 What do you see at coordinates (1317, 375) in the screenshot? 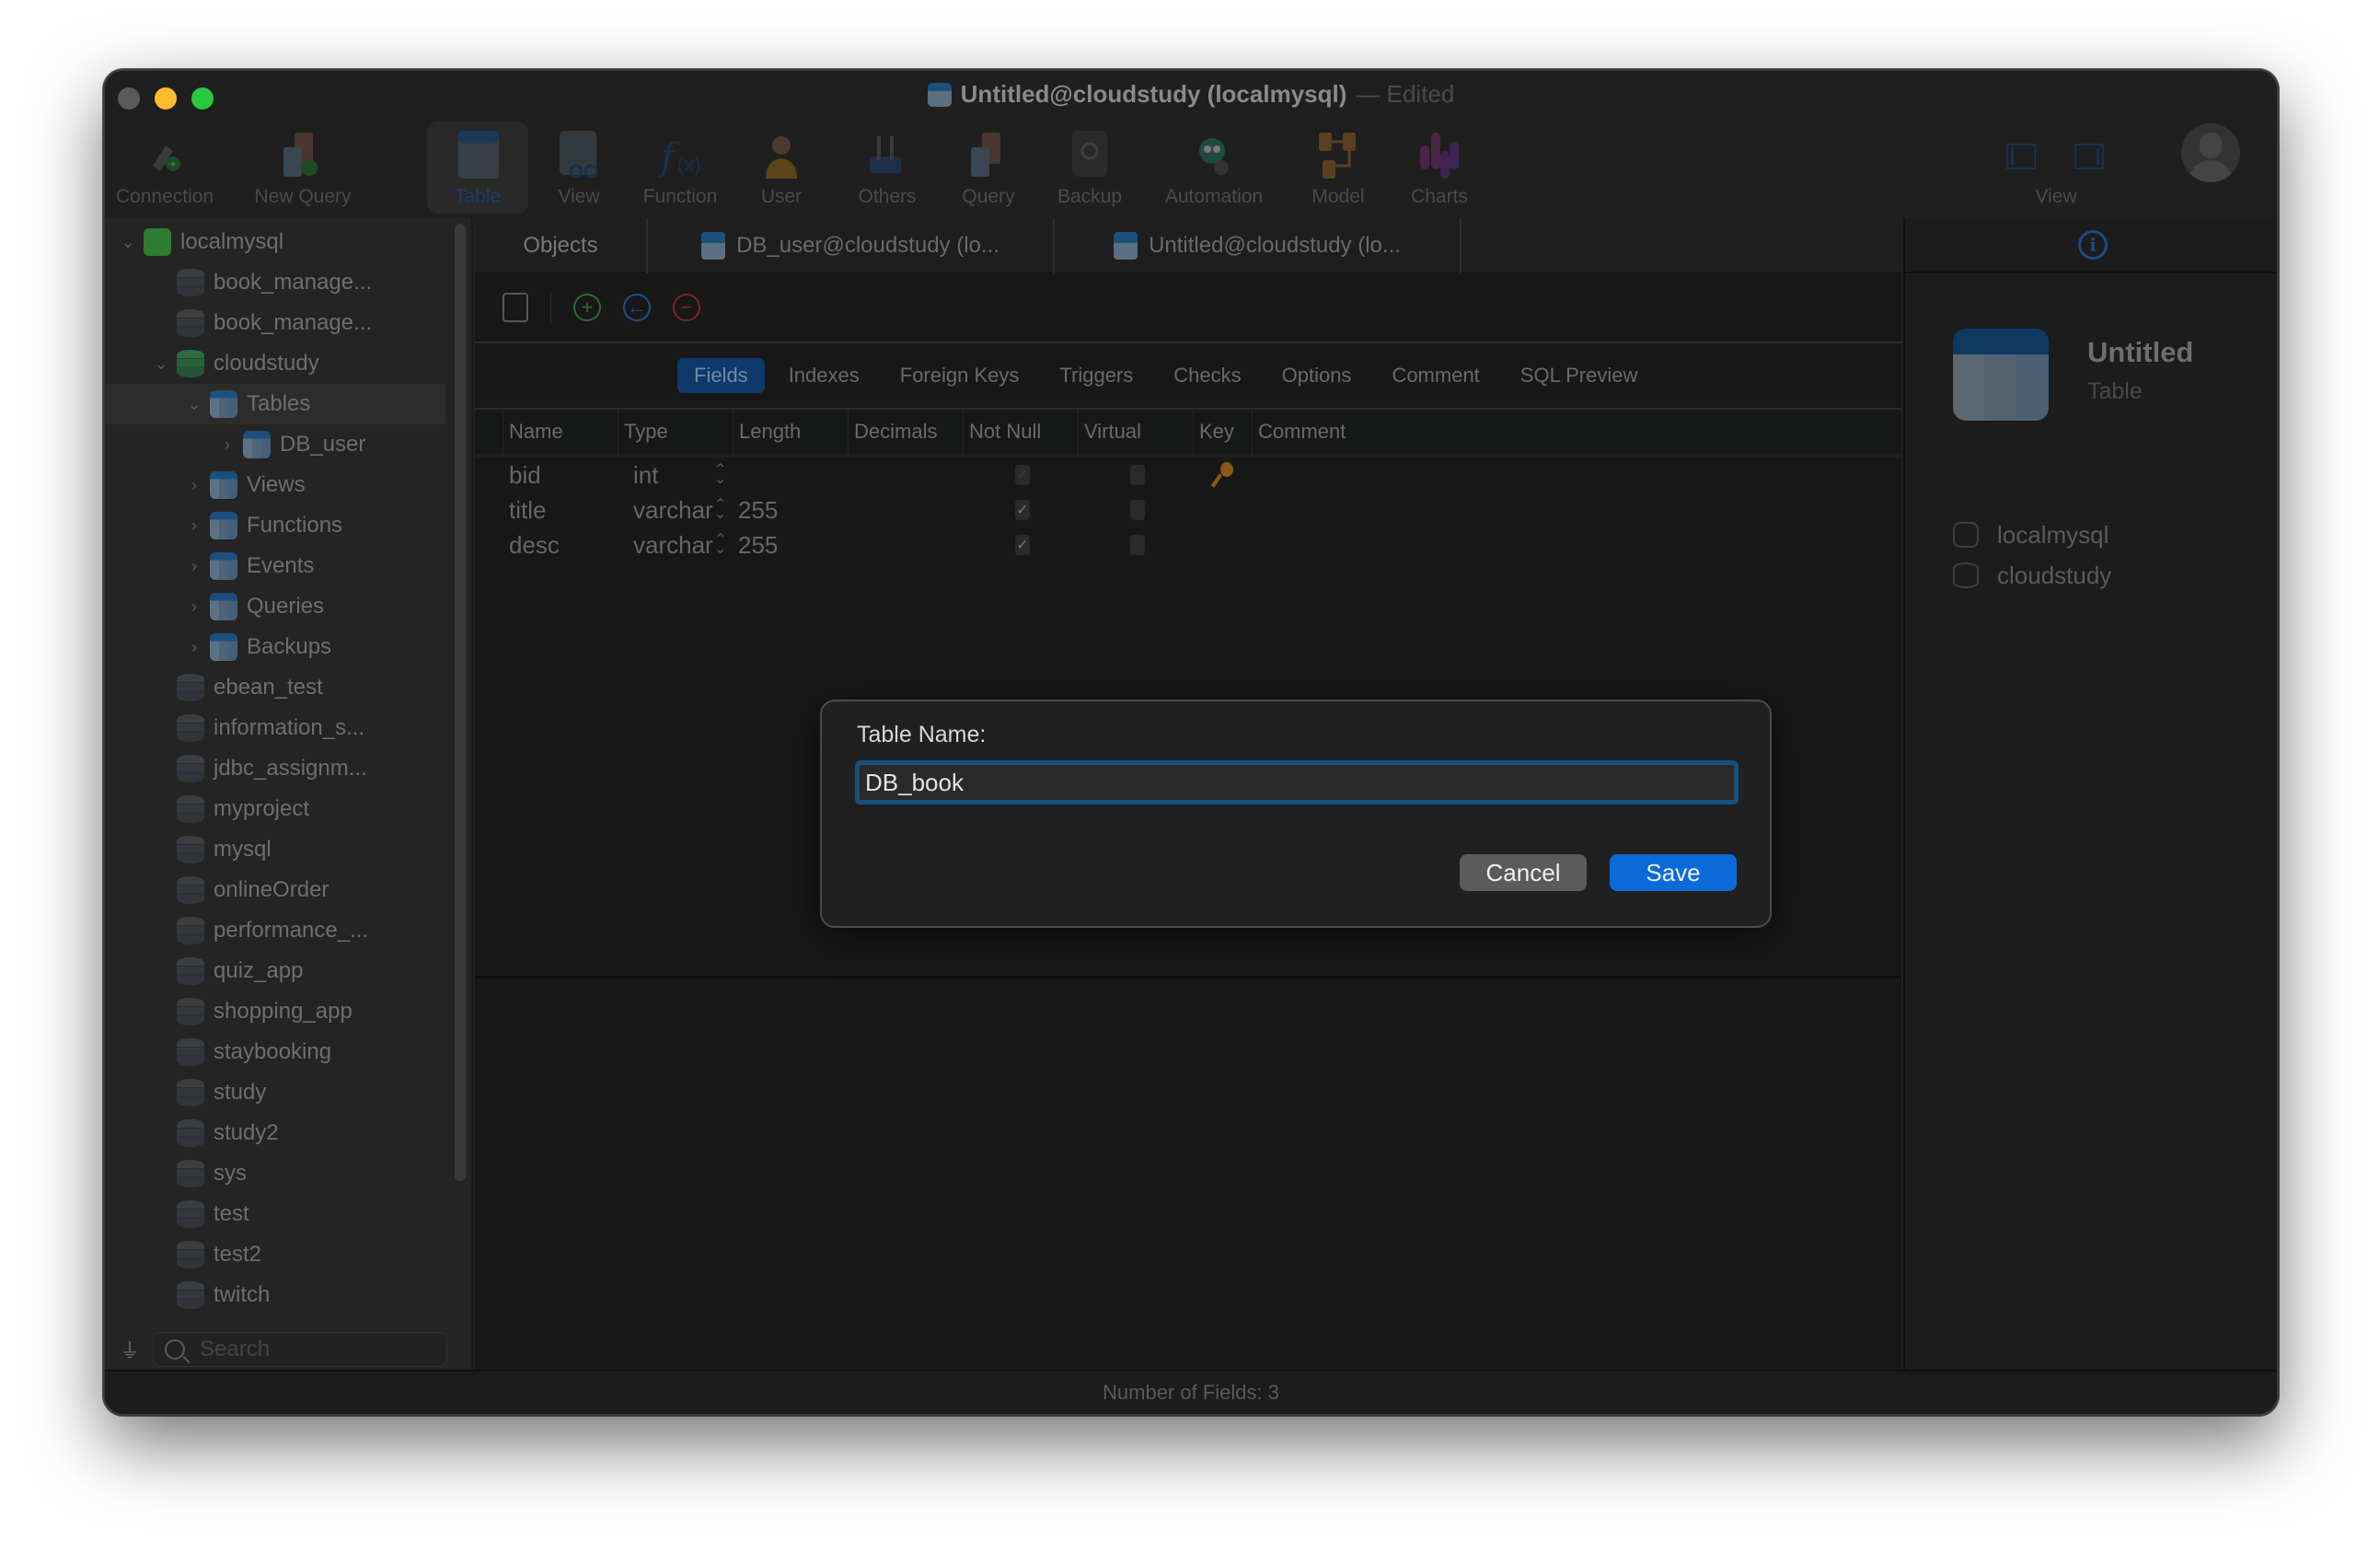
I see `subtab-options: Options` at bounding box center [1317, 375].